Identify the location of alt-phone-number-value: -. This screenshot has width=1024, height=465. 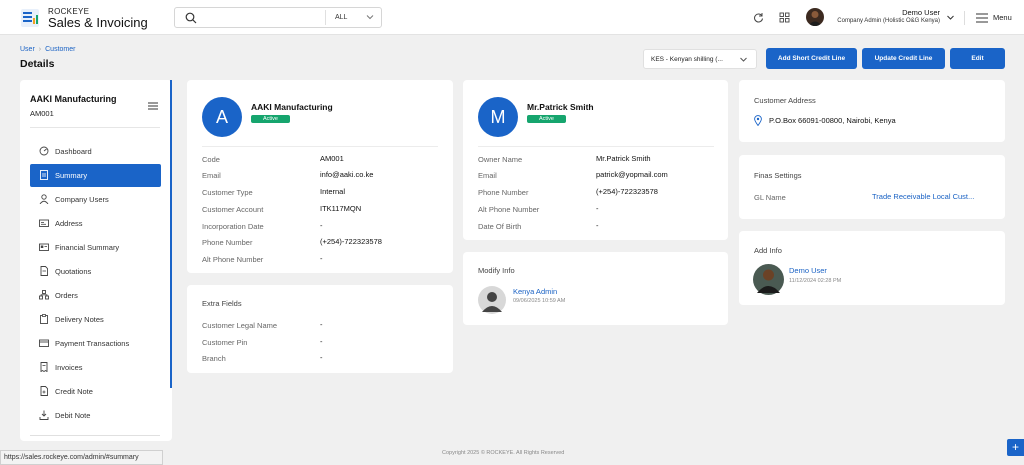
(321, 258).